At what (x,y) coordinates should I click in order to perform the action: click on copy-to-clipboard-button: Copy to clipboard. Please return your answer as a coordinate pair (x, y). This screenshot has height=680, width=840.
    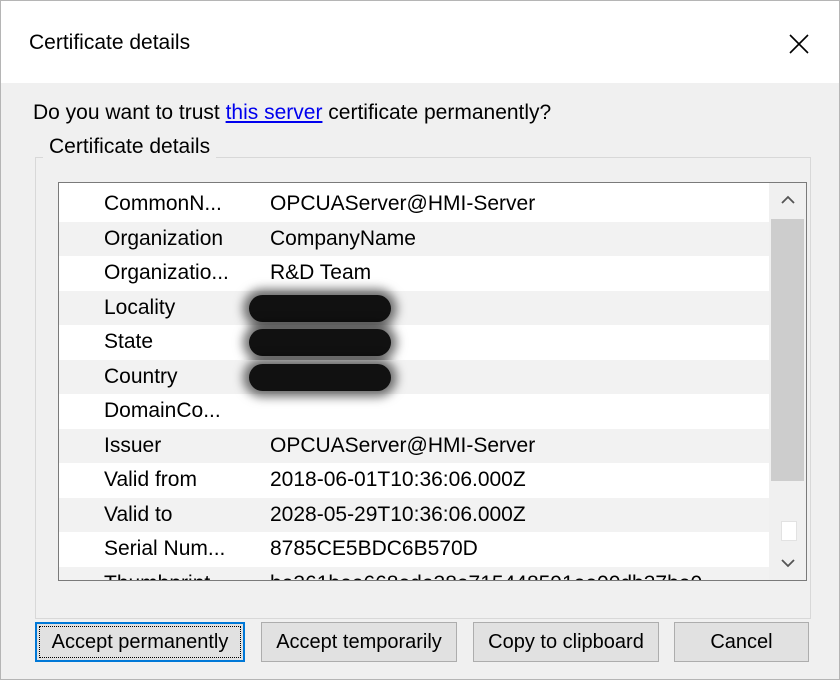
    Looking at the image, I should click on (566, 642).